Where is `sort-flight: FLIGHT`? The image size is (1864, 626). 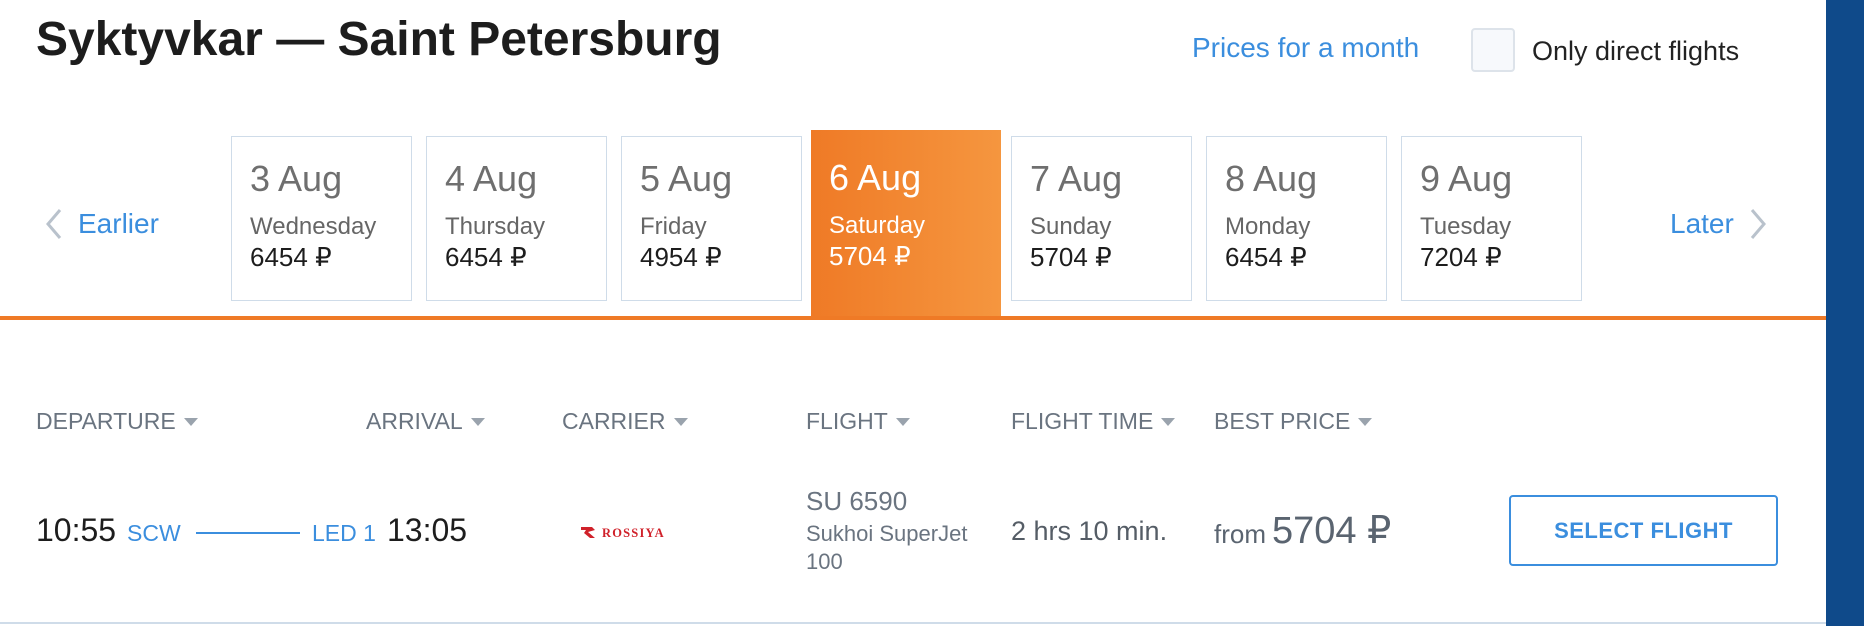
sort-flight: FLIGHT is located at coordinates (858, 421).